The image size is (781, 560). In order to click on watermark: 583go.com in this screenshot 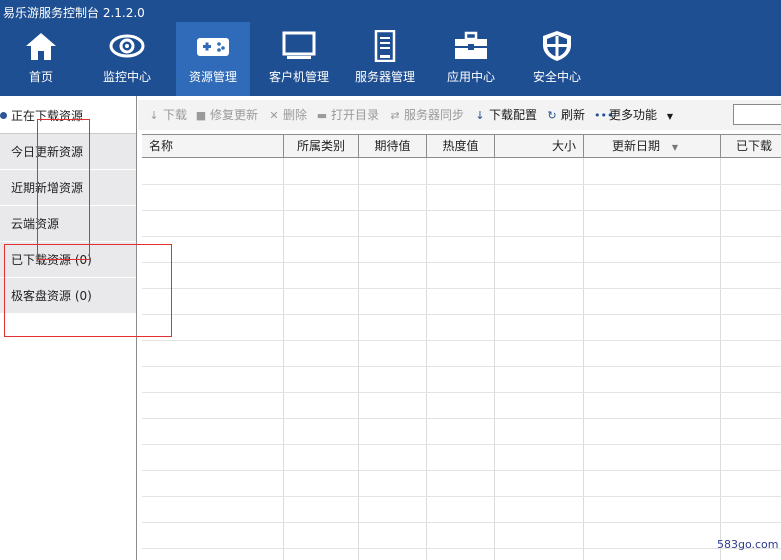, I will do `click(748, 544)`.